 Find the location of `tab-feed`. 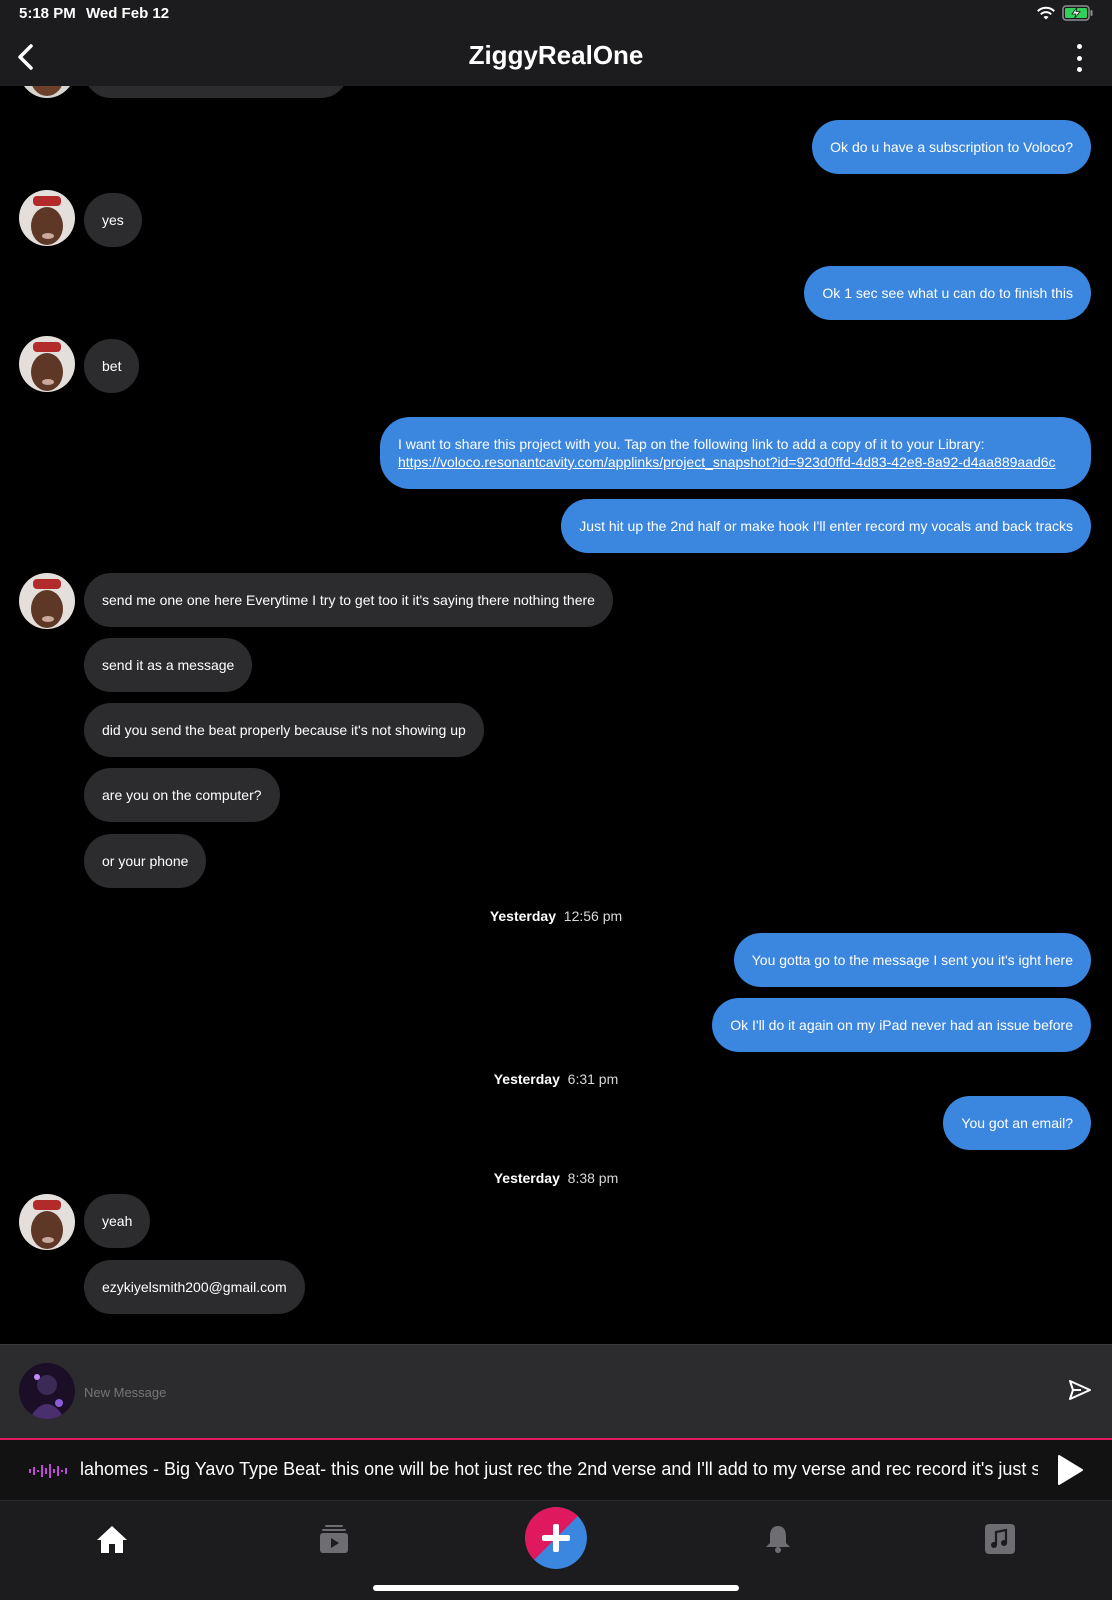

tab-feed is located at coordinates (334, 1539).